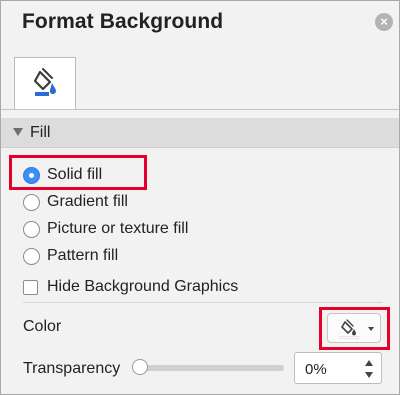 This screenshot has height=395, width=400. I want to click on picture-or-texture-fill-label: Picture or texture fill, so click(118, 228).